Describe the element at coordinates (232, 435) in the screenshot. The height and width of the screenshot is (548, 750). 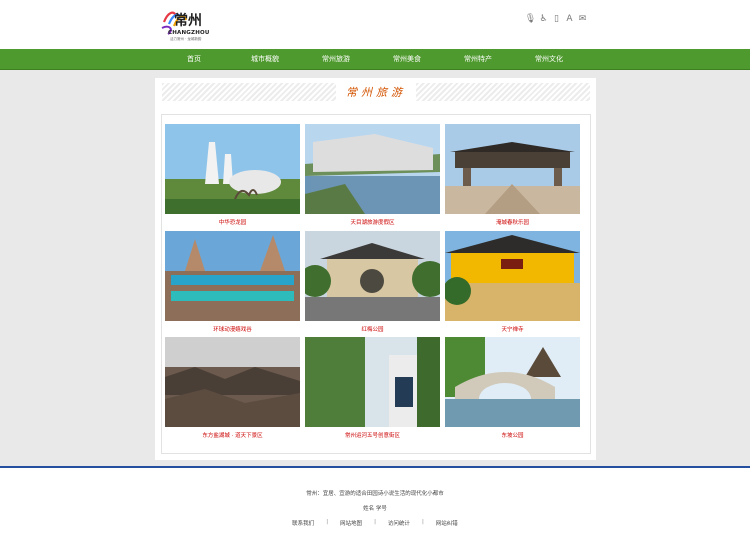
I see `gallery-caption: 东方盐湖城 · 道天下景区` at that location.